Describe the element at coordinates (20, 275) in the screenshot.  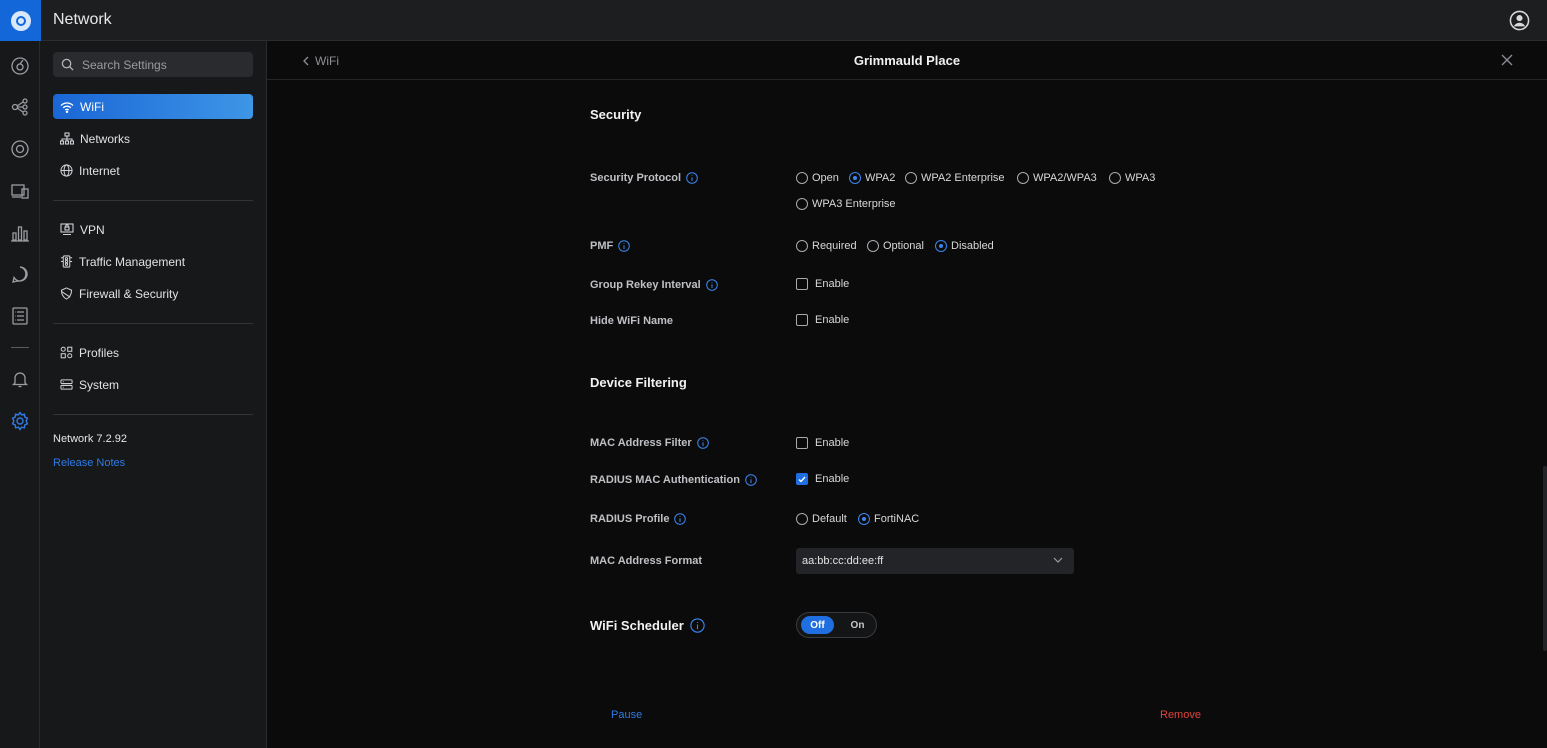
I see `insights-icon` at that location.